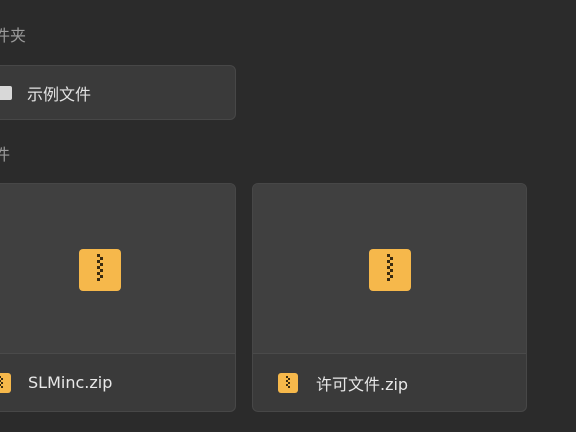  Describe the element at coordinates (118, 92) in the screenshot. I see `folder-item: 示例文件` at that location.